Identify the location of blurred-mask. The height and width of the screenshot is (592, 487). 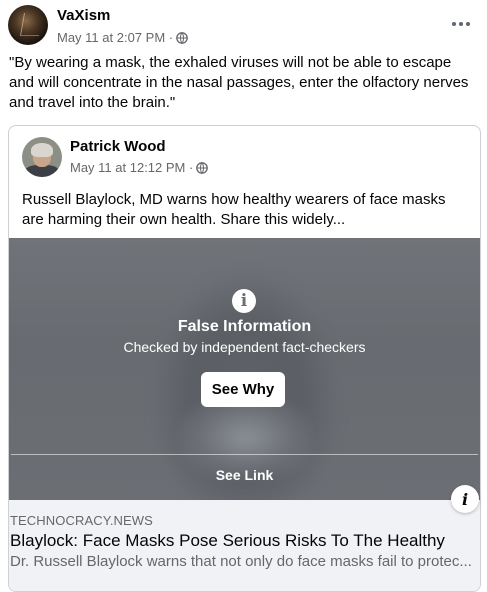
(246, 438).